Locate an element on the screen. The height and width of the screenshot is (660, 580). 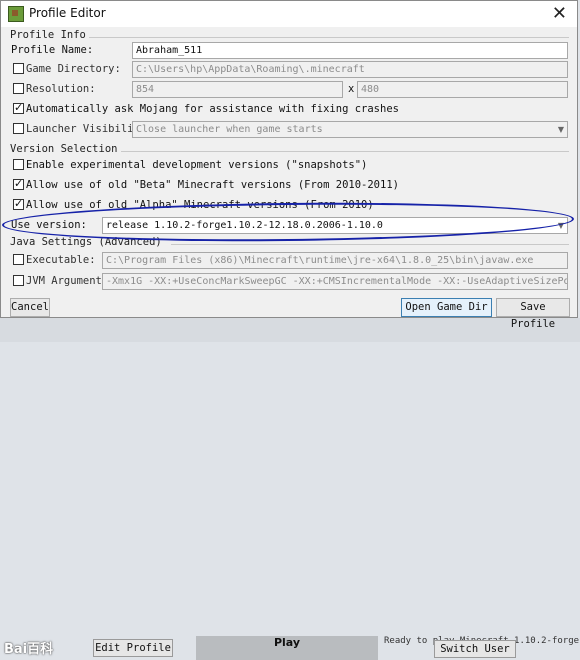
beta-checkbox is located at coordinates (18, 184).